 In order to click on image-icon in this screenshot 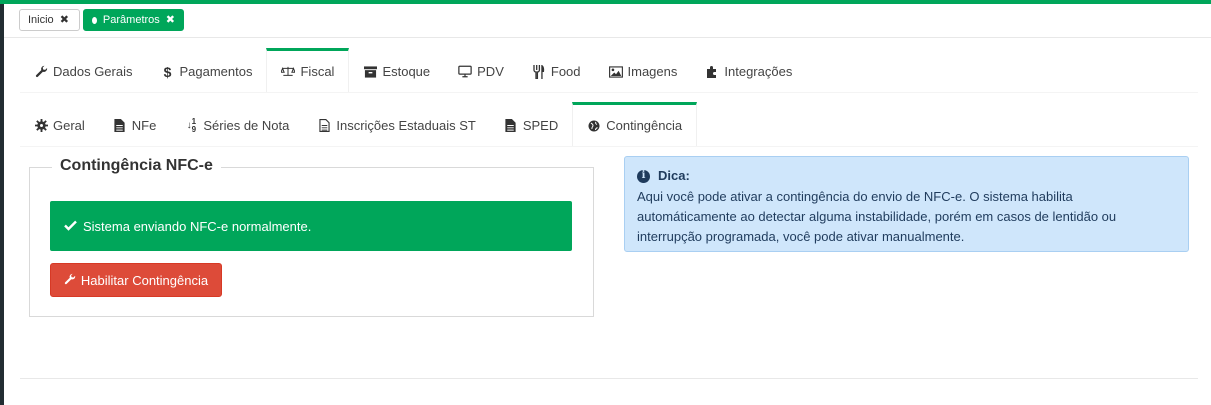, I will do `click(615, 72)`.